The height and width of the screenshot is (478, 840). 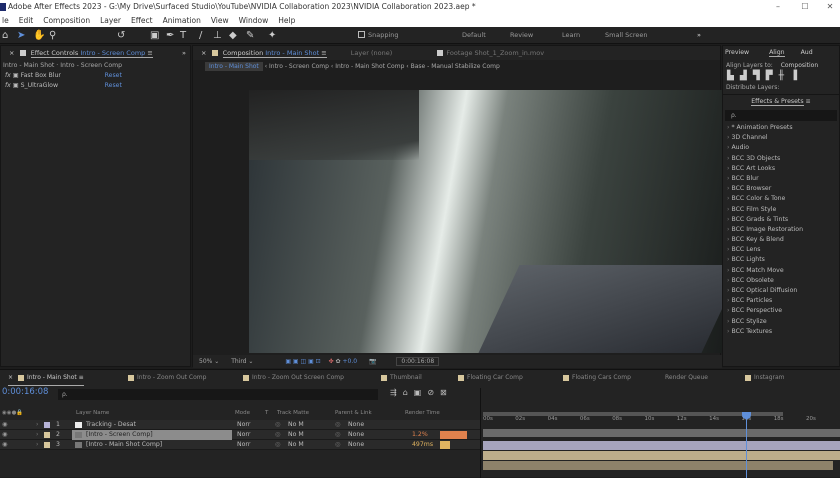 I want to click on resolution-dropdown: Third, so click(x=238, y=361).